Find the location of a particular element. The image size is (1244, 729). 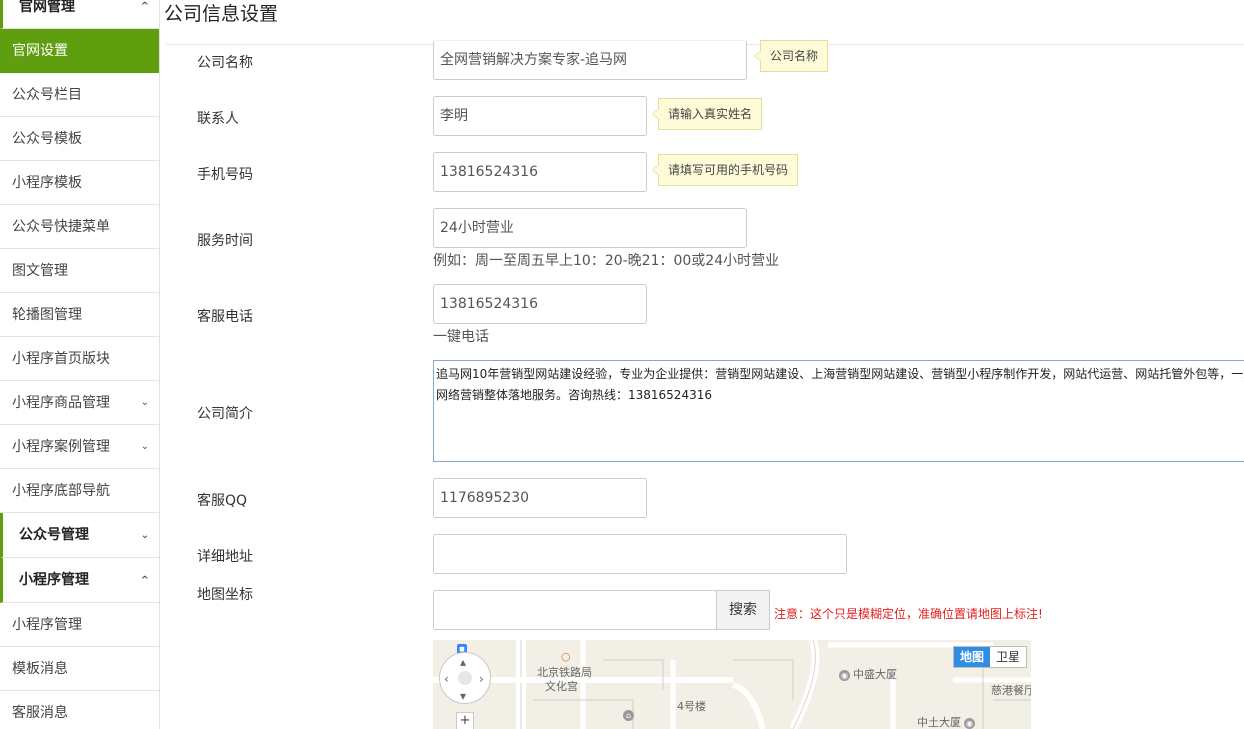

map-center-icon is located at coordinates (465, 678).